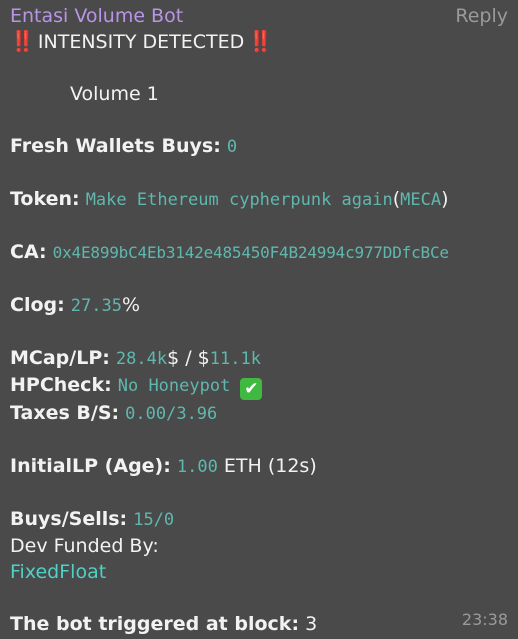 Image resolution: width=518 pixels, height=639 pixels. Describe the element at coordinates (58, 572) in the screenshot. I see `dev-funded-link: FixedFloat` at that location.